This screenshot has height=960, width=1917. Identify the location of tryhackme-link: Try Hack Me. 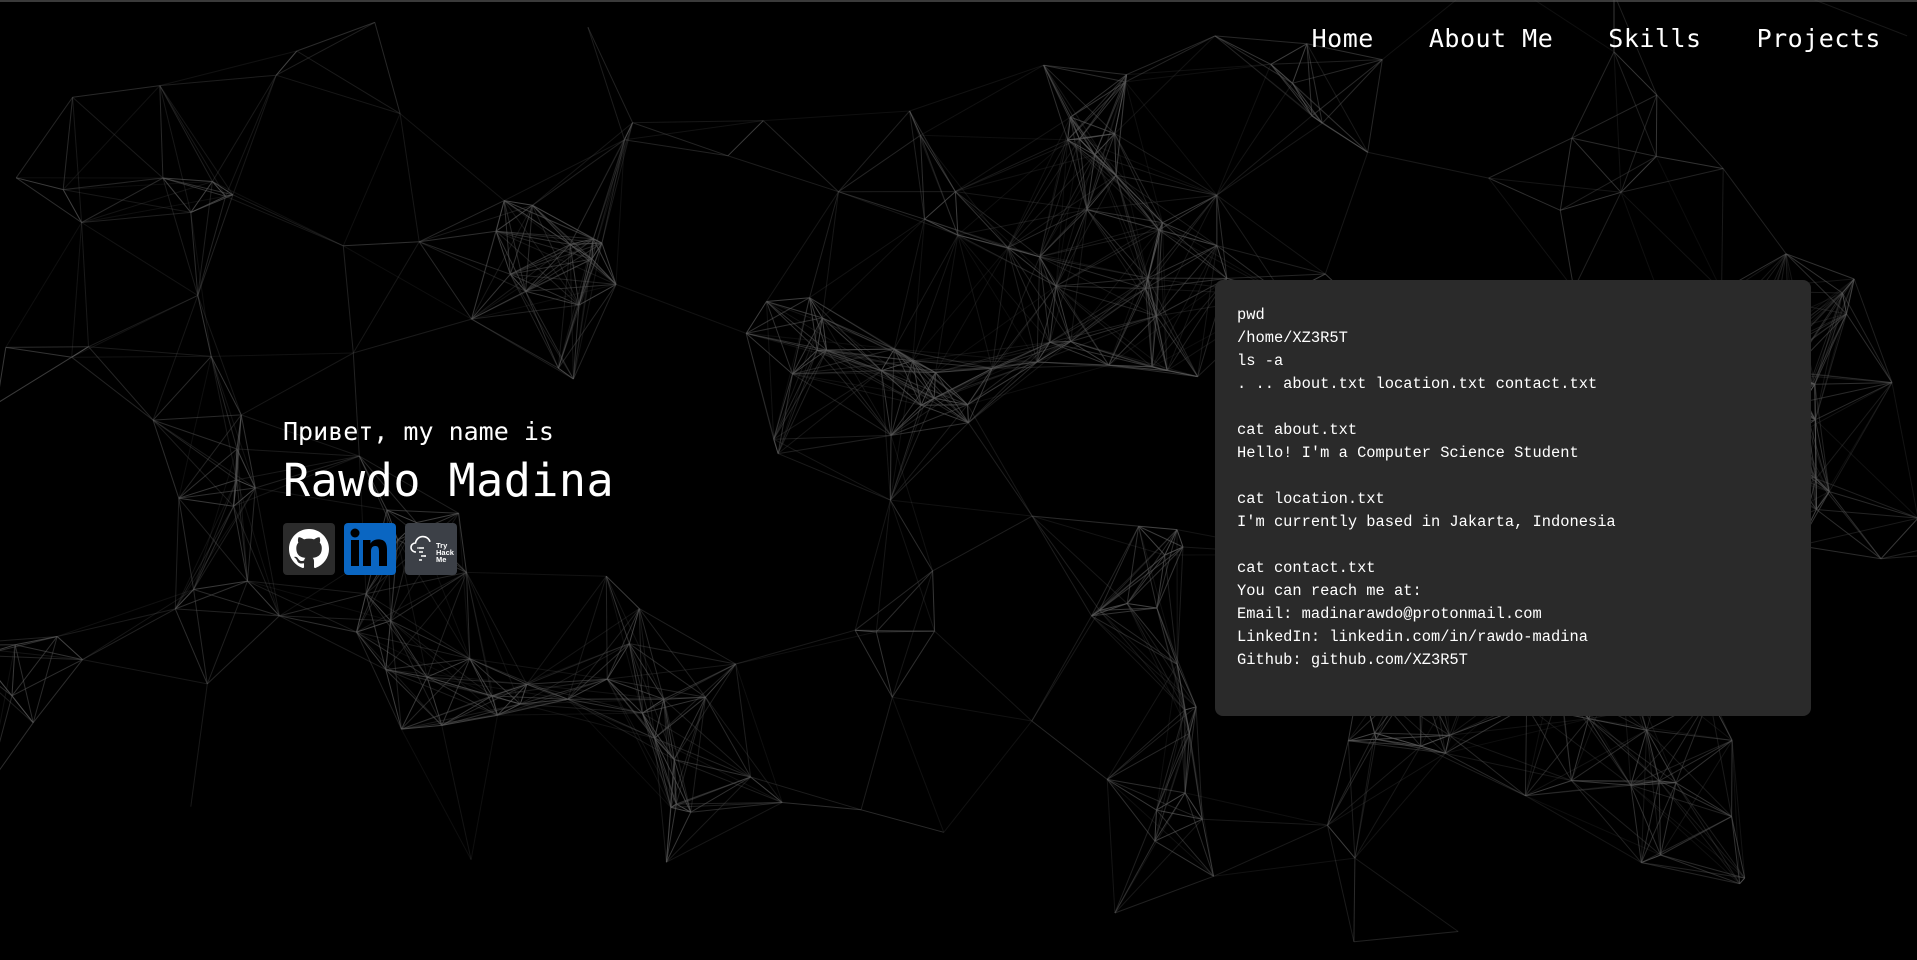
(431, 549).